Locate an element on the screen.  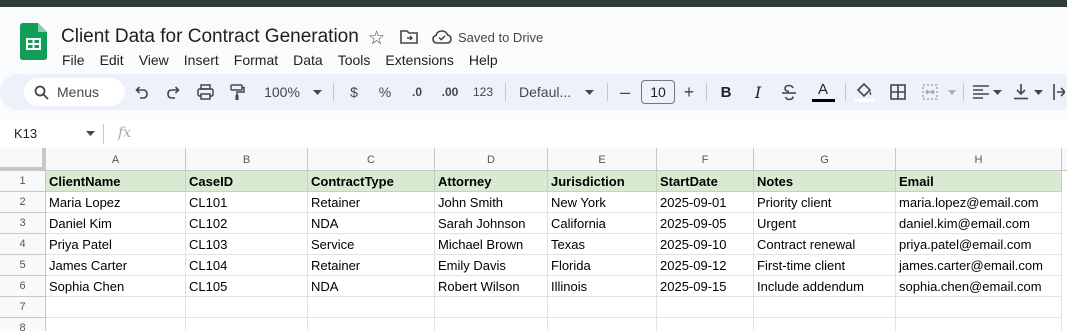
row-header: 3 is located at coordinates (23, 223).